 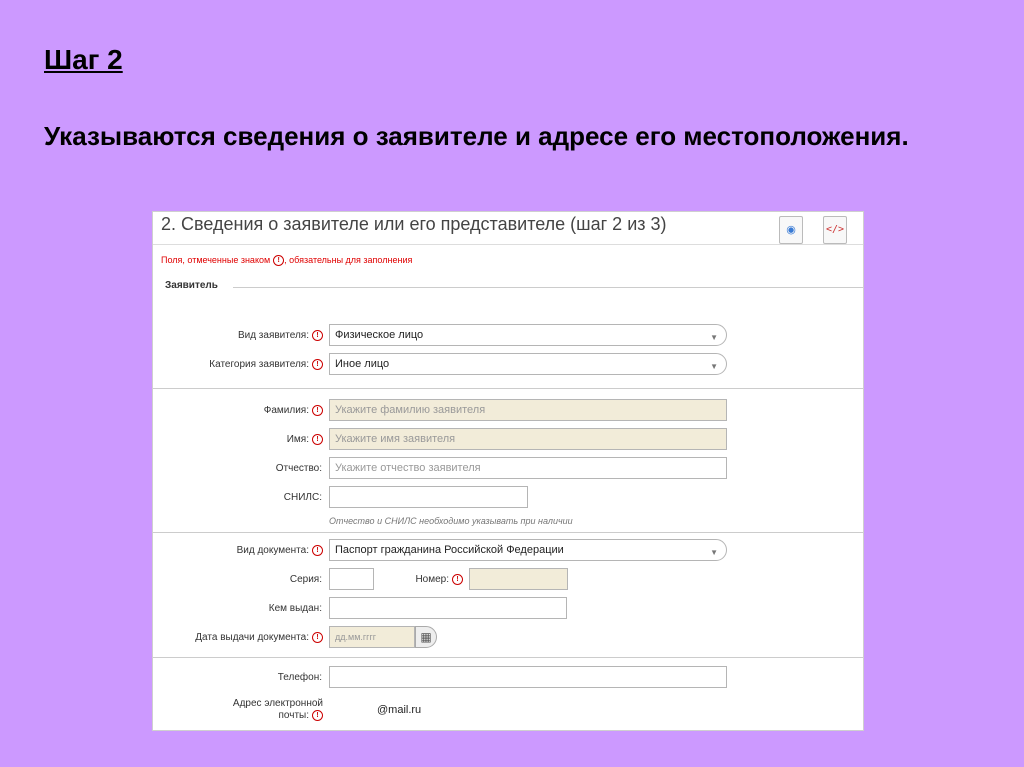 I want to click on phone-label: Телефон:, so click(x=299, y=677).